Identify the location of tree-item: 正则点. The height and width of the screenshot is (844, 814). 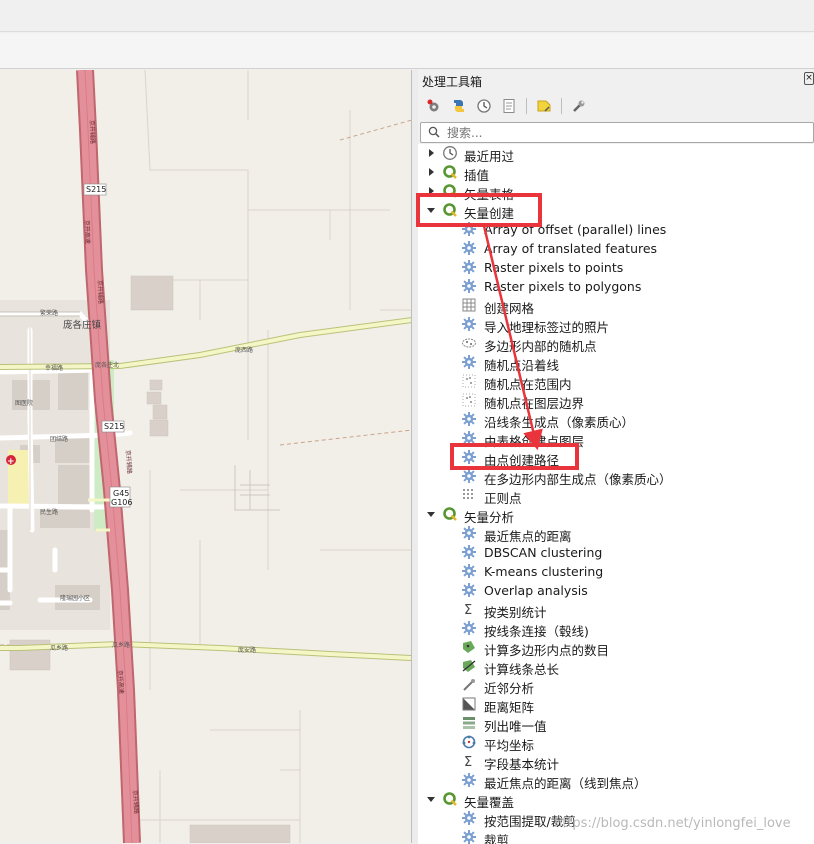
(616, 496).